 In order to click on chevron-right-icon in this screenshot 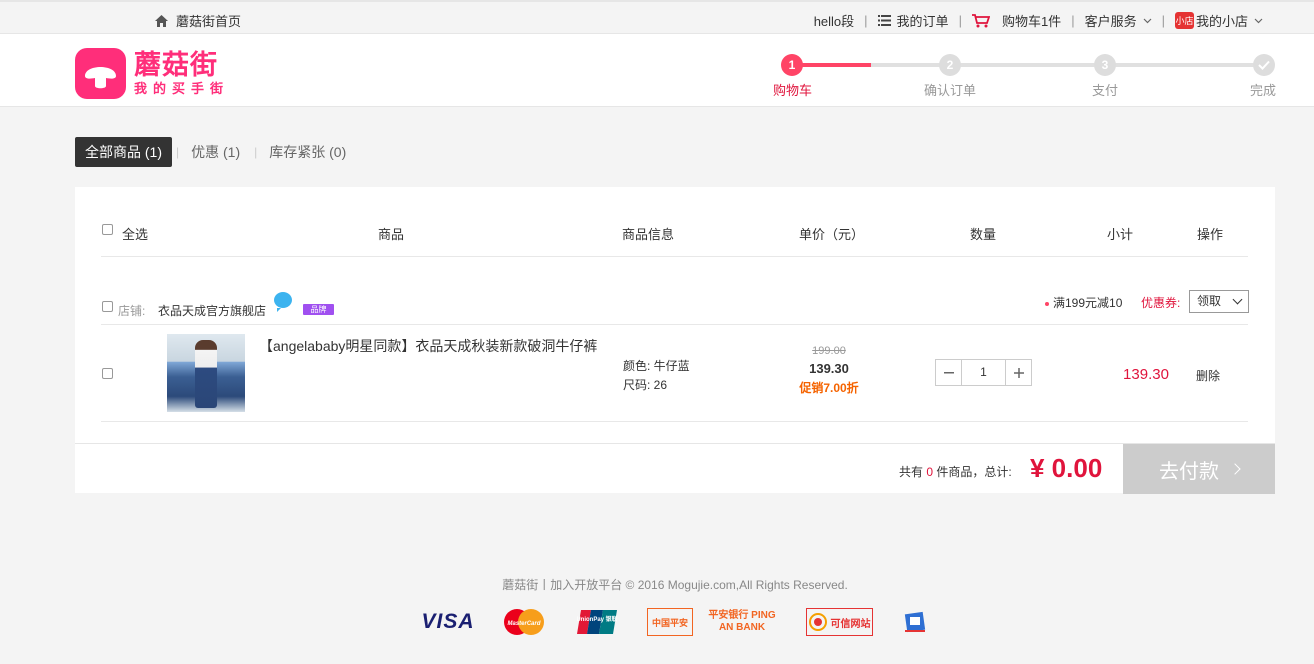, I will do `click(1235, 469)`.